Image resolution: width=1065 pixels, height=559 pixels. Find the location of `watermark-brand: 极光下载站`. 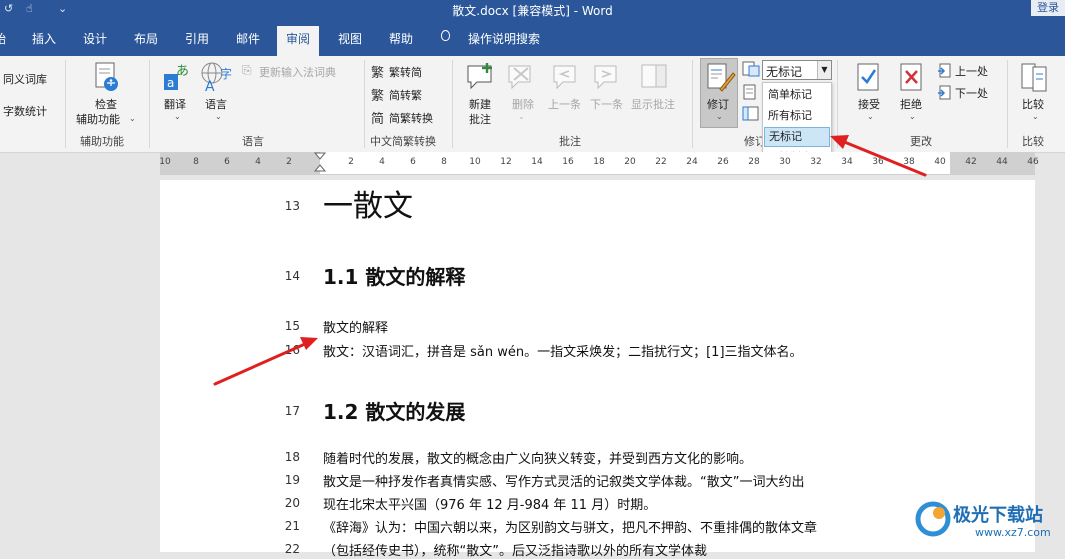

watermark-brand: 极光下载站 is located at coordinates (998, 515).